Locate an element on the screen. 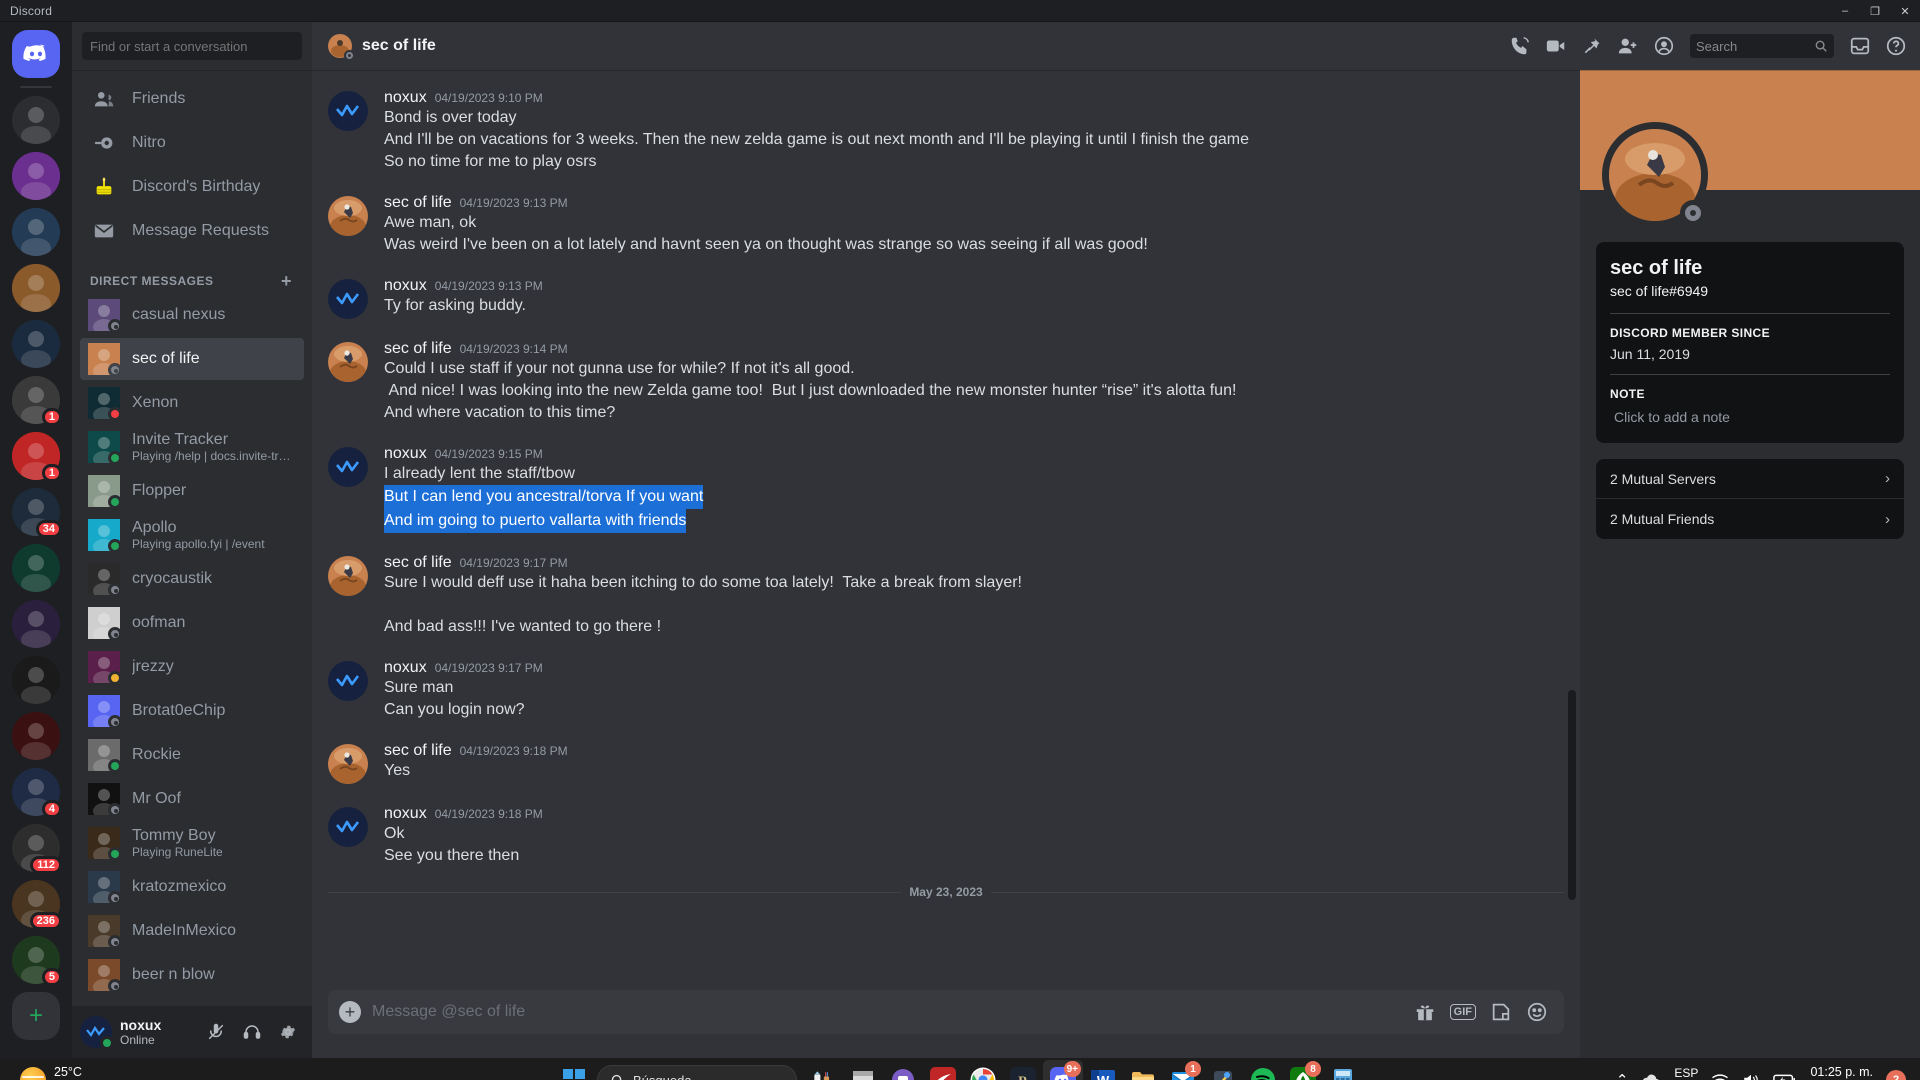 This screenshot has height=1080, width=1920. sticker-icon is located at coordinates (1501, 1012).